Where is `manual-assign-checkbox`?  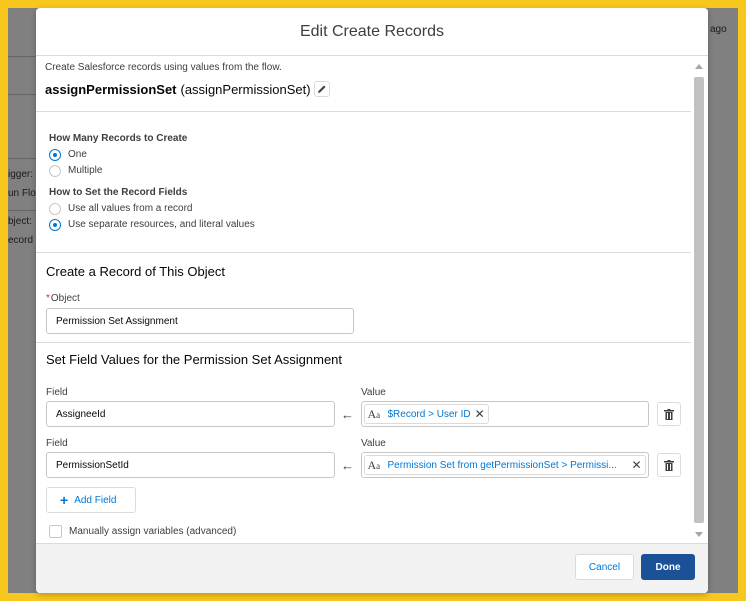
manual-assign-checkbox is located at coordinates (55, 531).